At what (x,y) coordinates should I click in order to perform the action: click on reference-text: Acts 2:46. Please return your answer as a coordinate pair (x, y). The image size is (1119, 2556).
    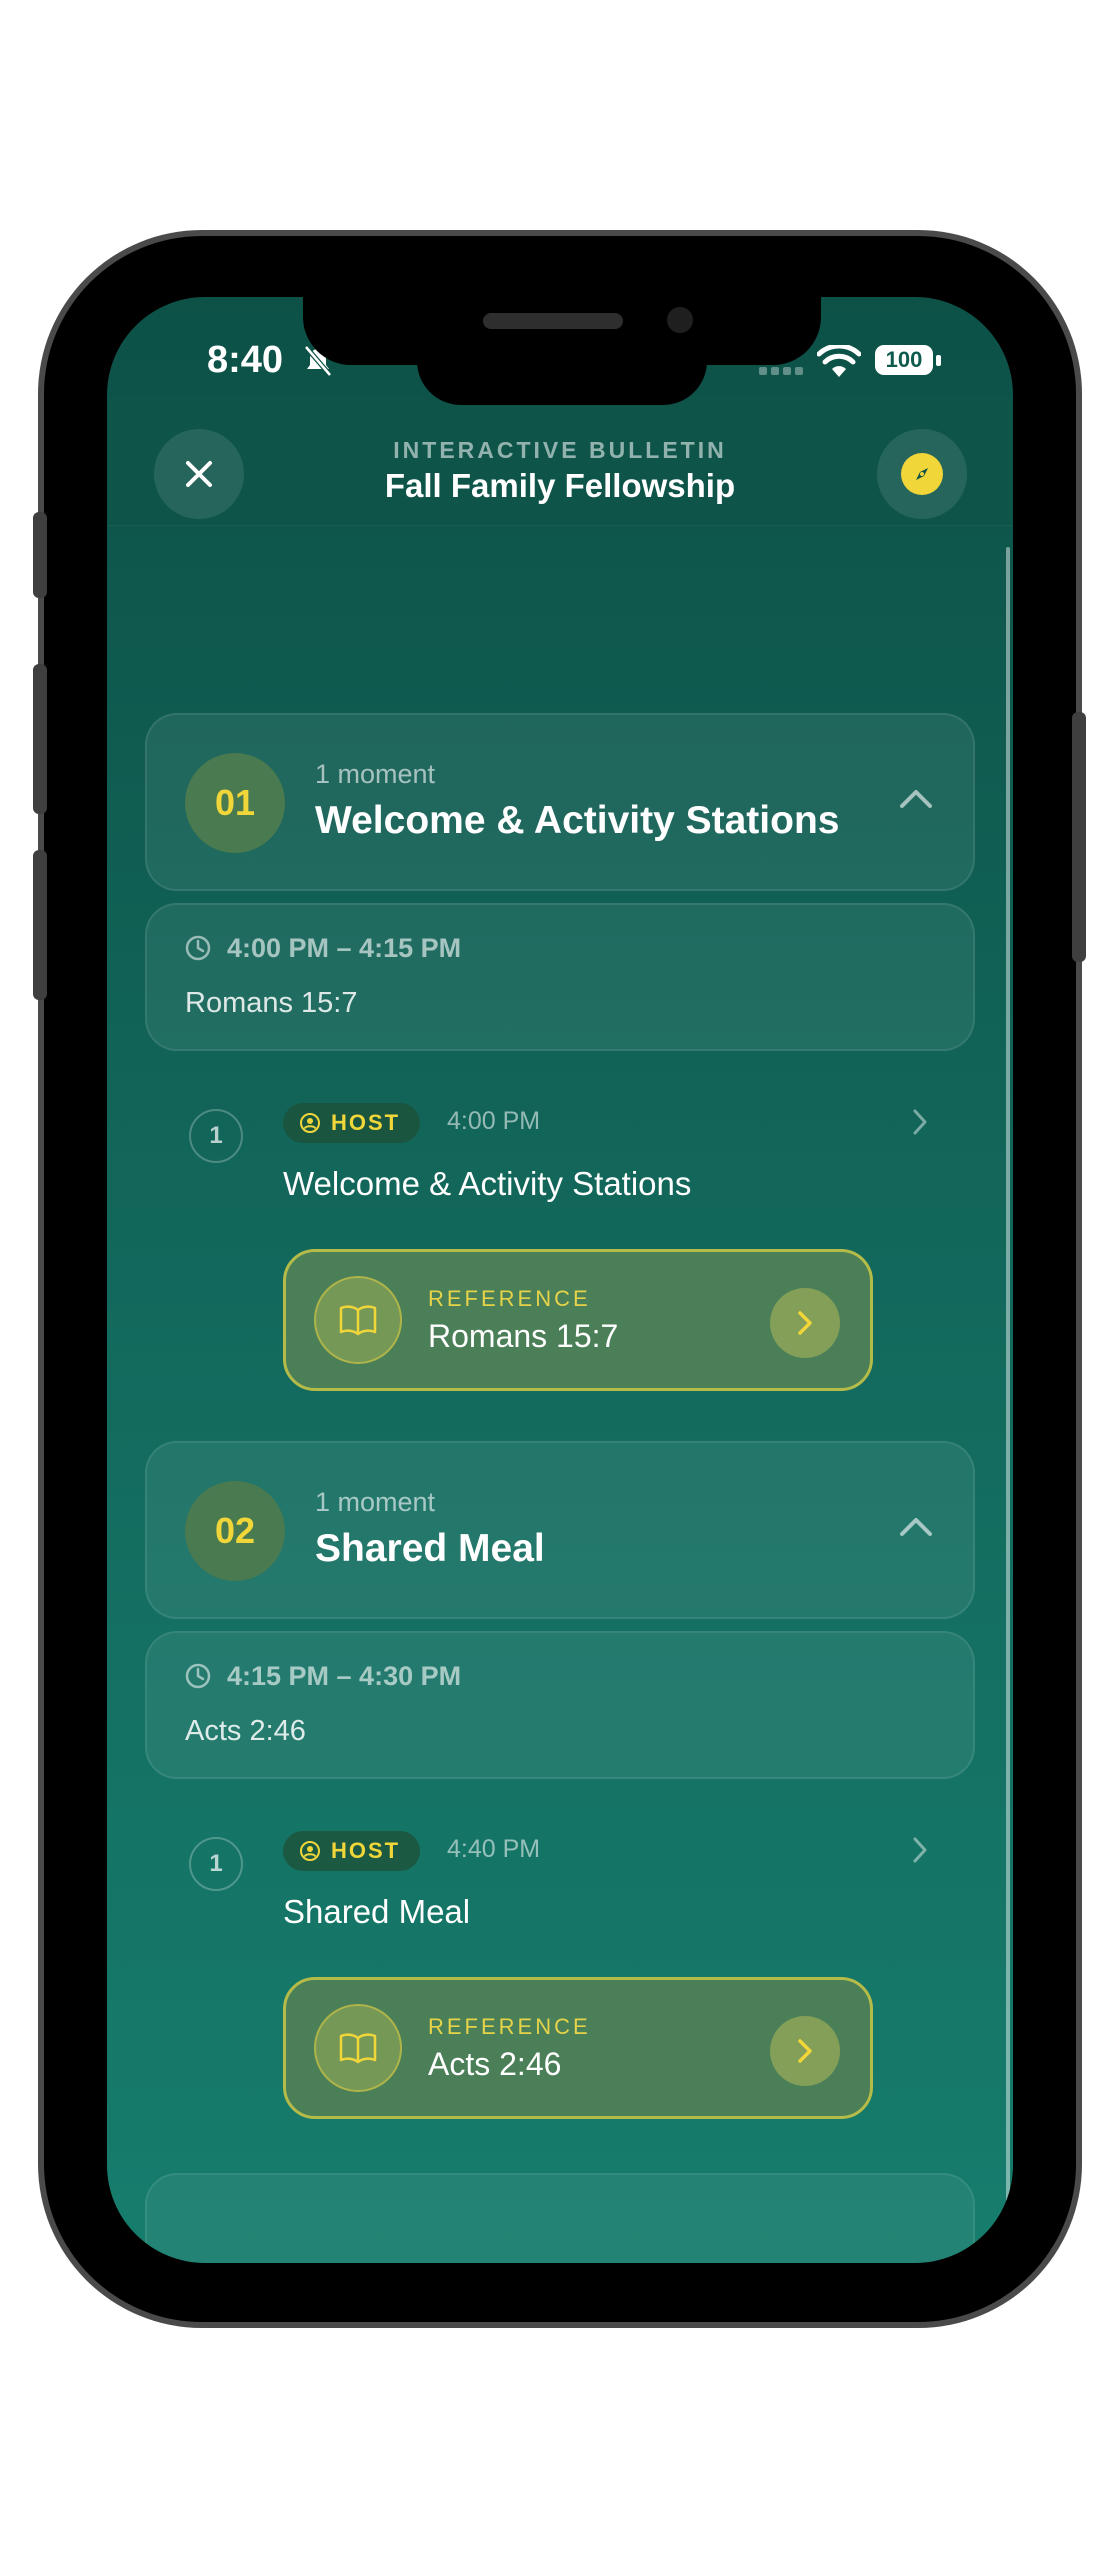
    Looking at the image, I should click on (495, 2064).